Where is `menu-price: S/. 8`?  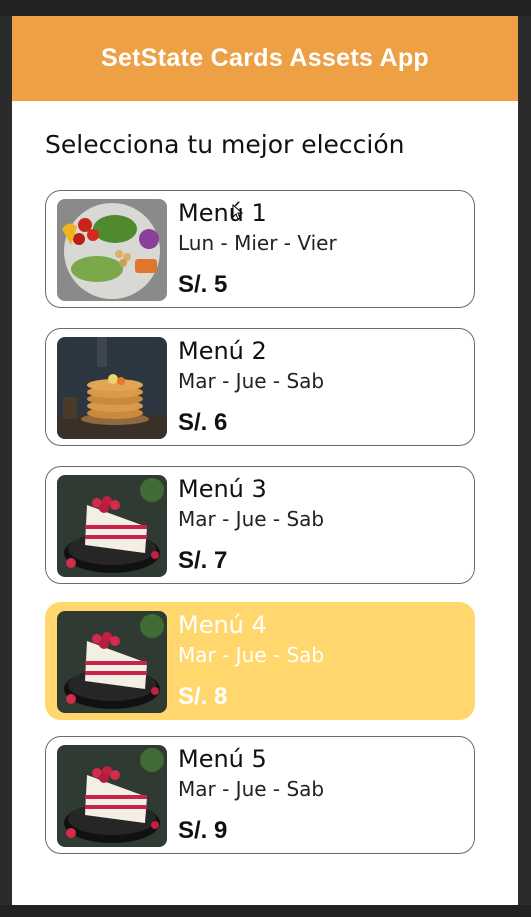
menu-price: S/. 8 is located at coordinates (203, 696).